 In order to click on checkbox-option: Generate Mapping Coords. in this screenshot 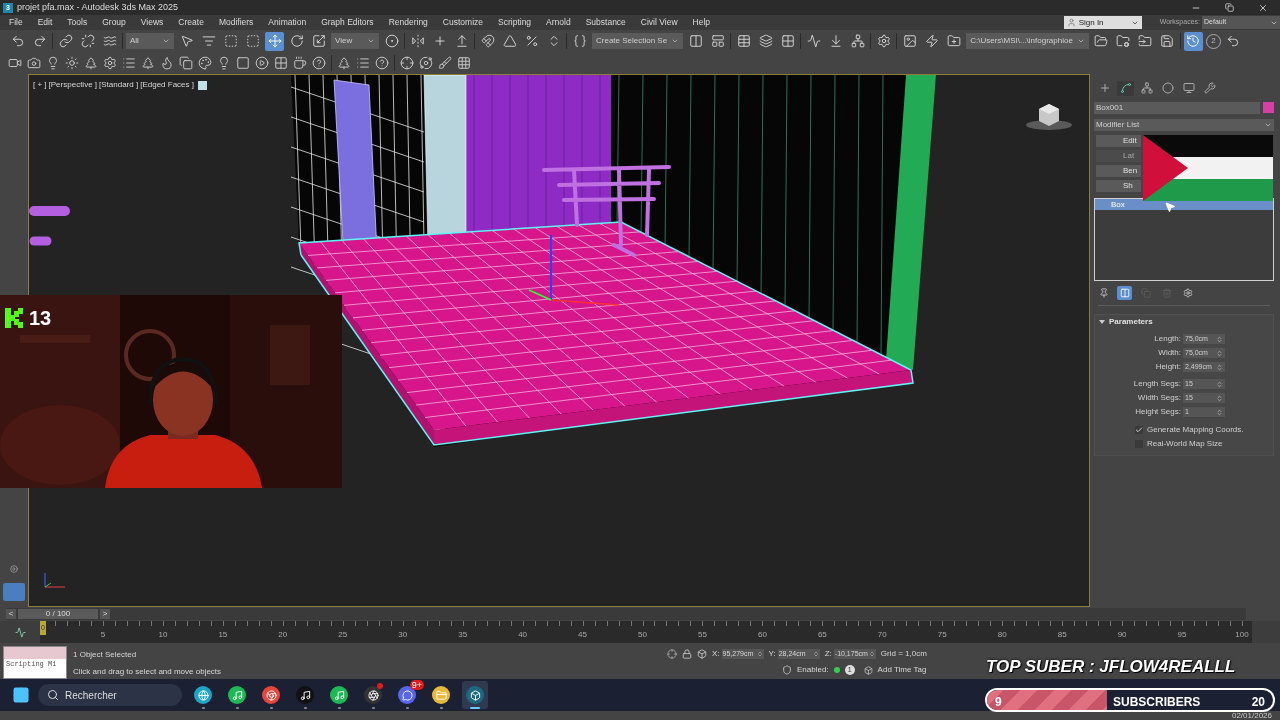, I will do `click(1204, 430)`.